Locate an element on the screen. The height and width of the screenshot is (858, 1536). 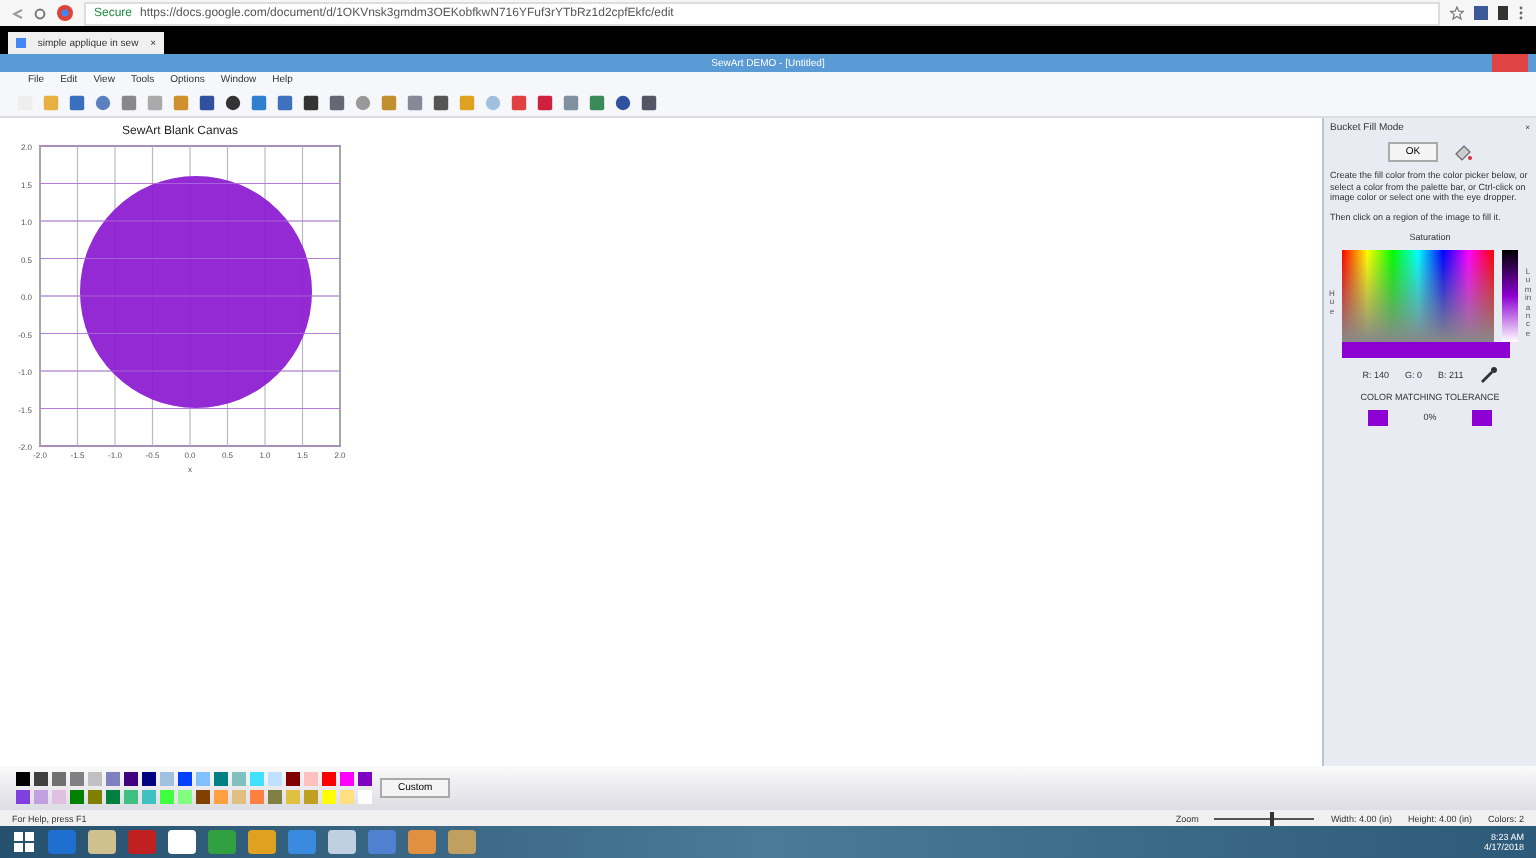
back-icon is located at coordinates (18, 13).